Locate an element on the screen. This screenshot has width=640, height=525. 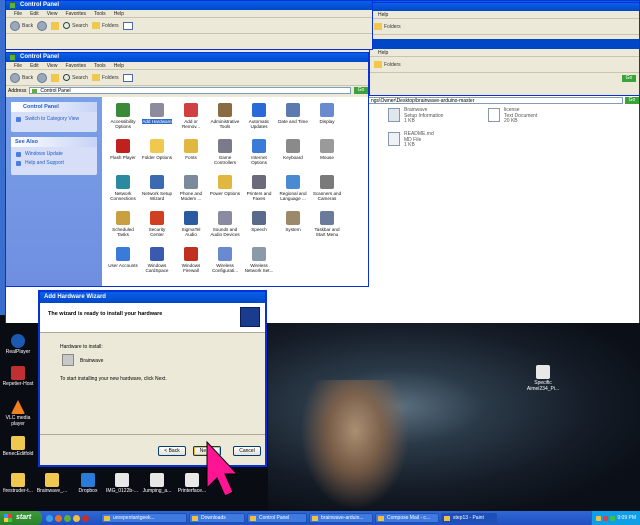
cp-item-mouse: Mouse is located at coordinates (327, 154).